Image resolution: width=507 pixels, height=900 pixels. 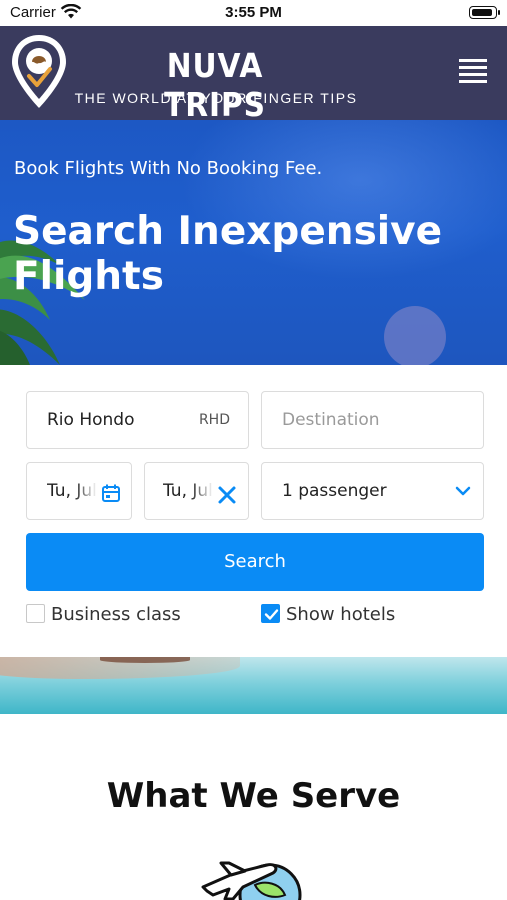 What do you see at coordinates (463, 491) in the screenshot?
I see `chevron-down-icon` at bounding box center [463, 491].